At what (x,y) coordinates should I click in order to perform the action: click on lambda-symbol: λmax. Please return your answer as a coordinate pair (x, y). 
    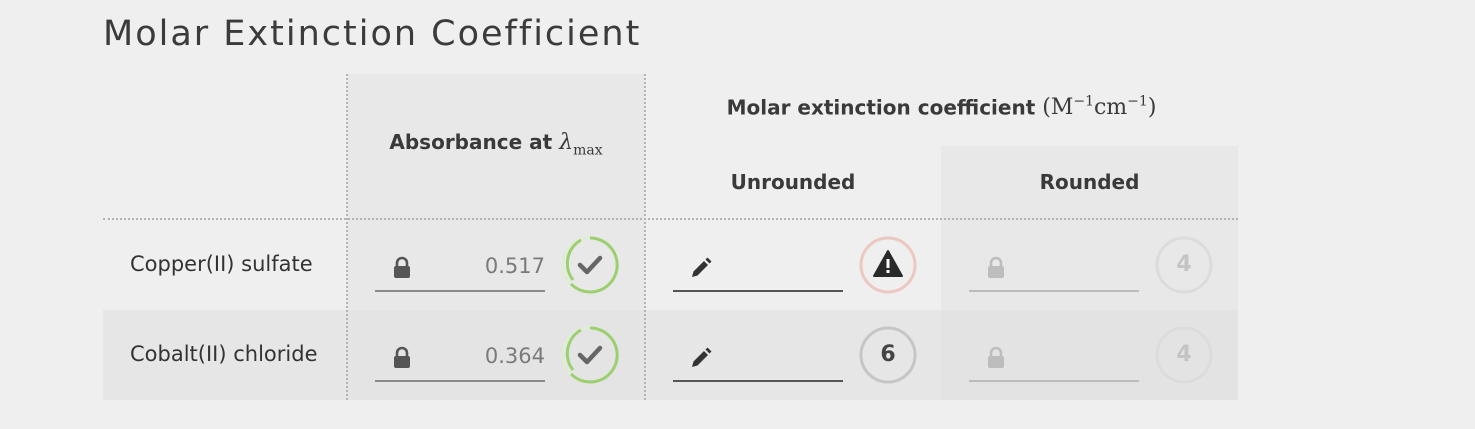
    Looking at the image, I should click on (581, 144).